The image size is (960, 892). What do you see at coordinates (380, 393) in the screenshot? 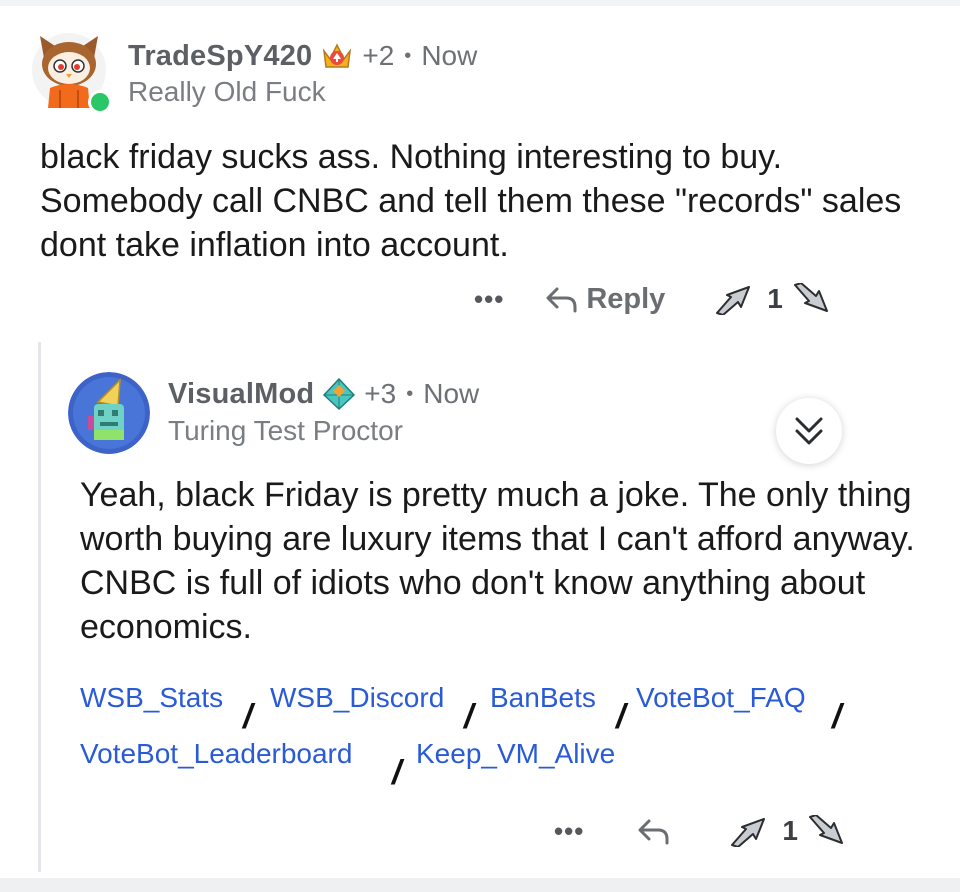
I see `award-count: +3` at bounding box center [380, 393].